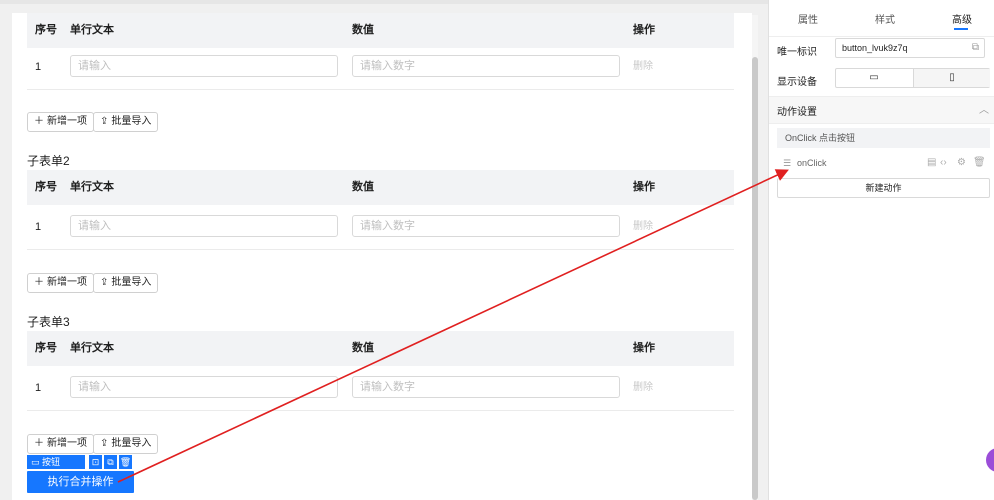 This screenshot has width=994, height=500. I want to click on tab-properties: 属性, so click(808, 18).